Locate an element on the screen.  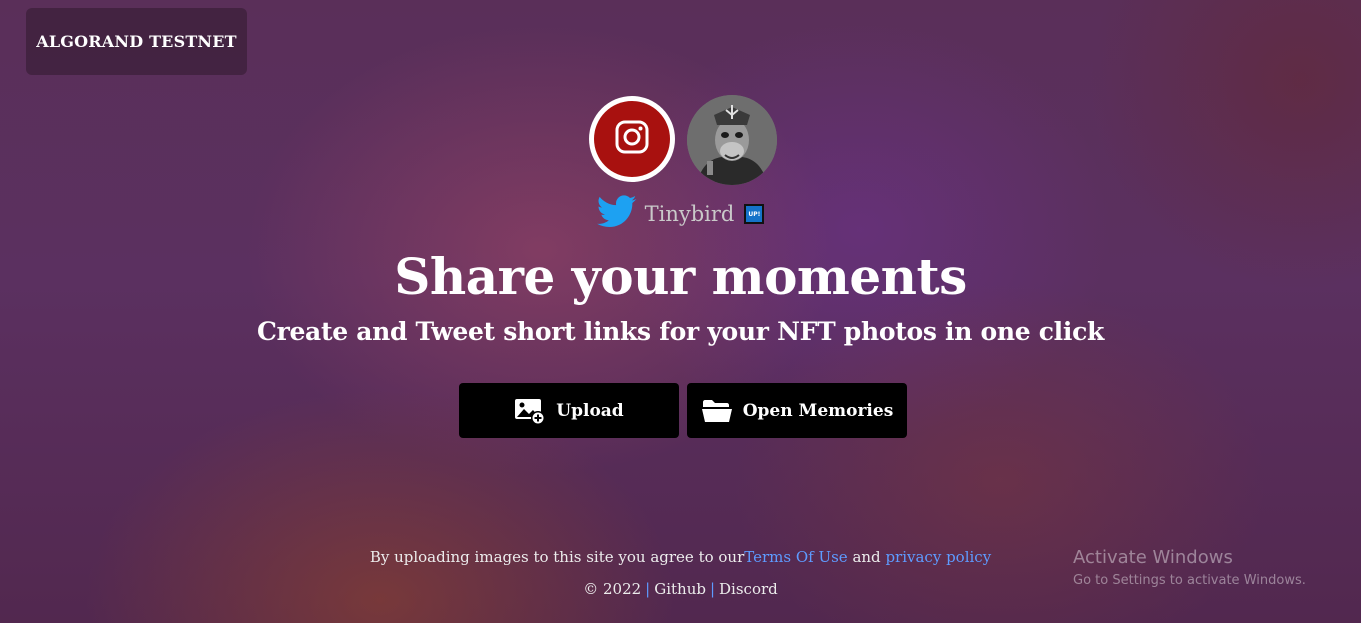
profile-row: Tinybird UP! is located at coordinates (680, 214).